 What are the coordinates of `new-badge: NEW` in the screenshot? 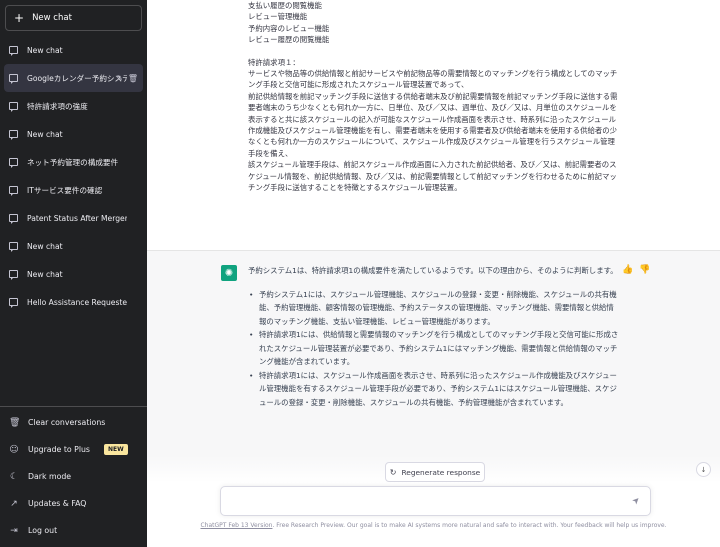 It's located at (116, 449).